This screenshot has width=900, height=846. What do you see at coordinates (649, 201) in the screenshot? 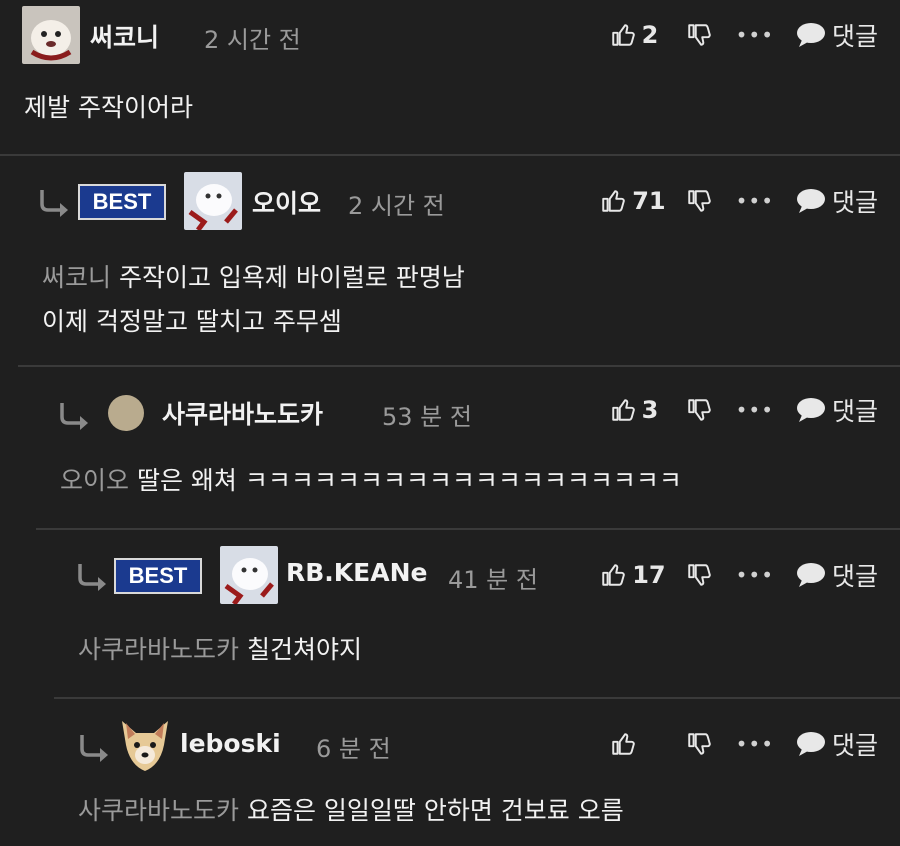
I see `like-count: 71` at bounding box center [649, 201].